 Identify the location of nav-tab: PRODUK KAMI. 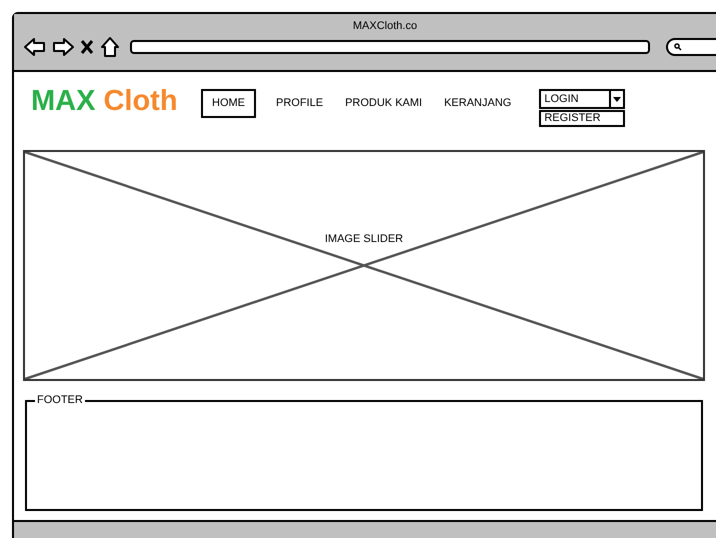
(383, 103).